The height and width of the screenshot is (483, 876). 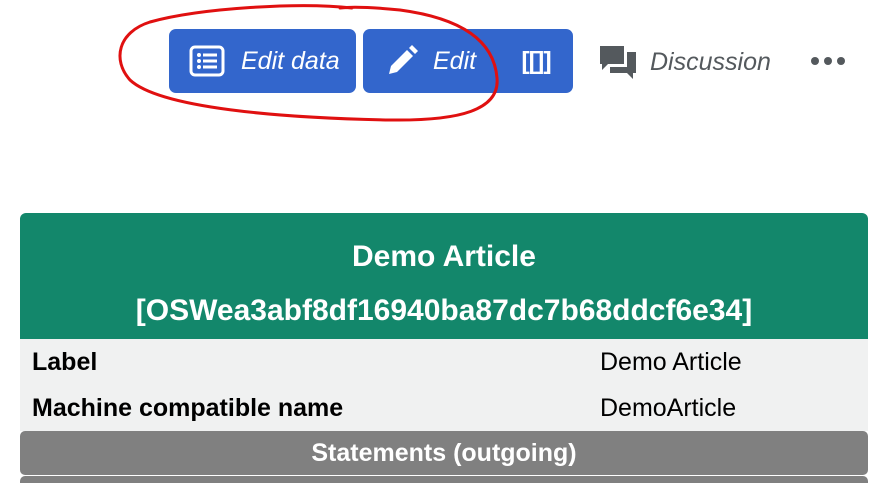 I want to click on row-value: DemoArticle, so click(x=668, y=408).